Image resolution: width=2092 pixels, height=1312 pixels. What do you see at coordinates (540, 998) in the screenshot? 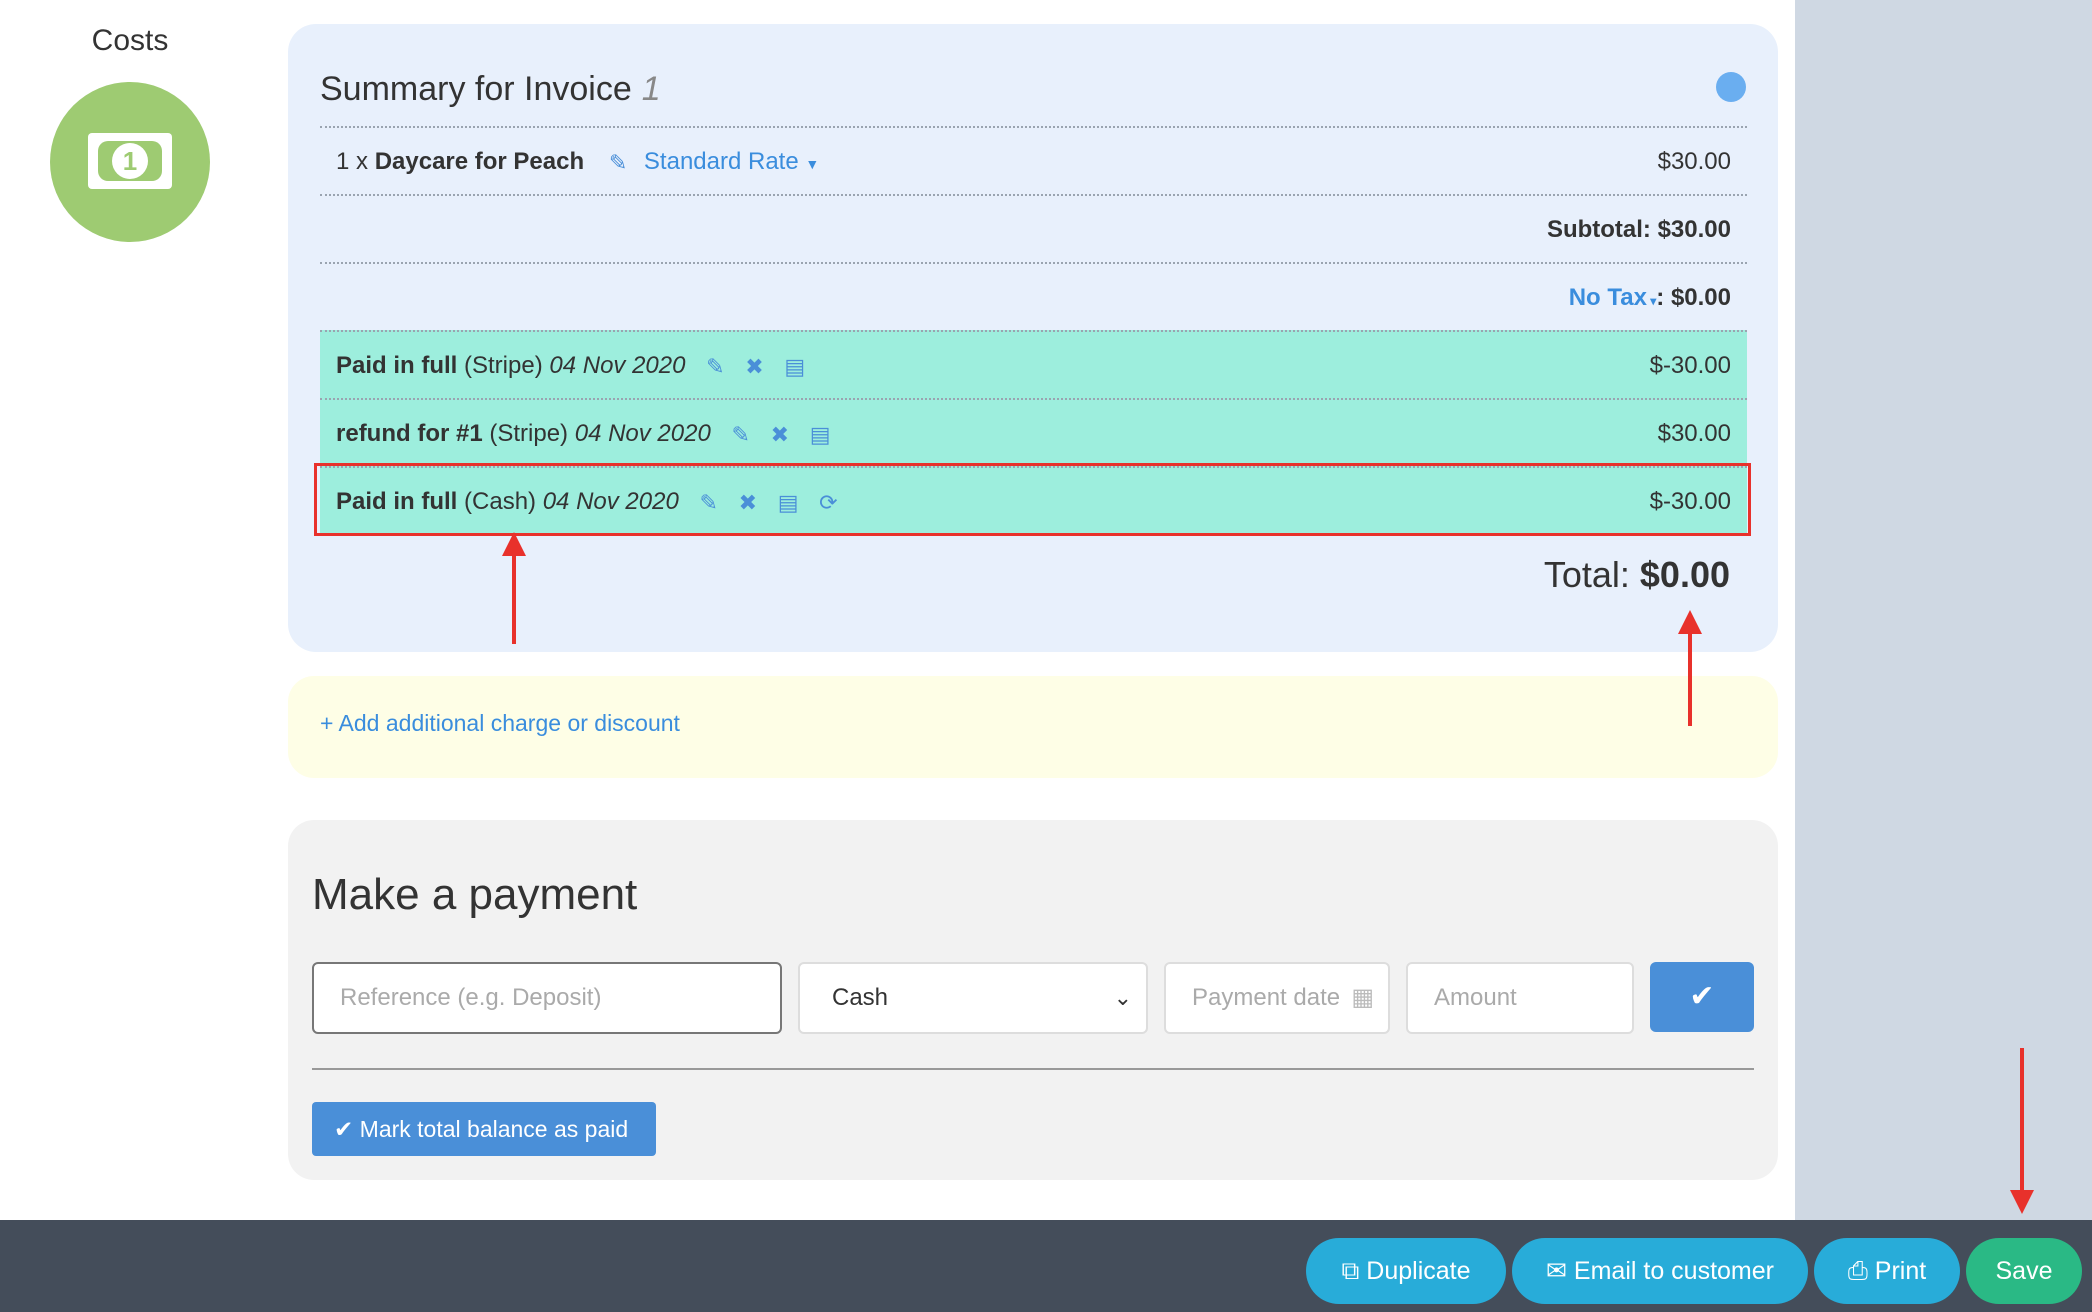
I see `reference-input` at bounding box center [540, 998].